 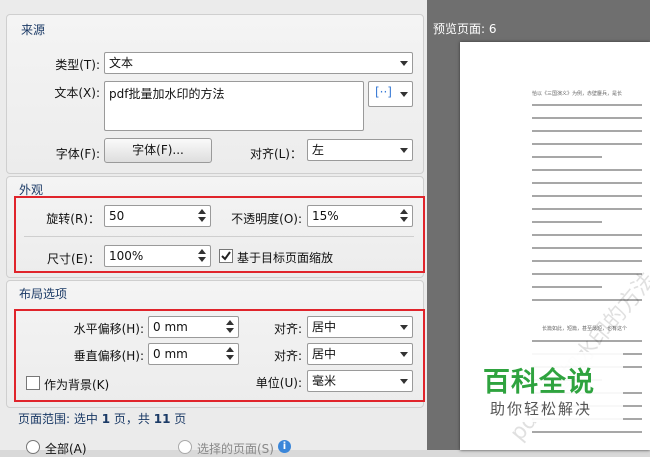 I want to click on h-align-label: 对齐:, so click(x=287, y=329).